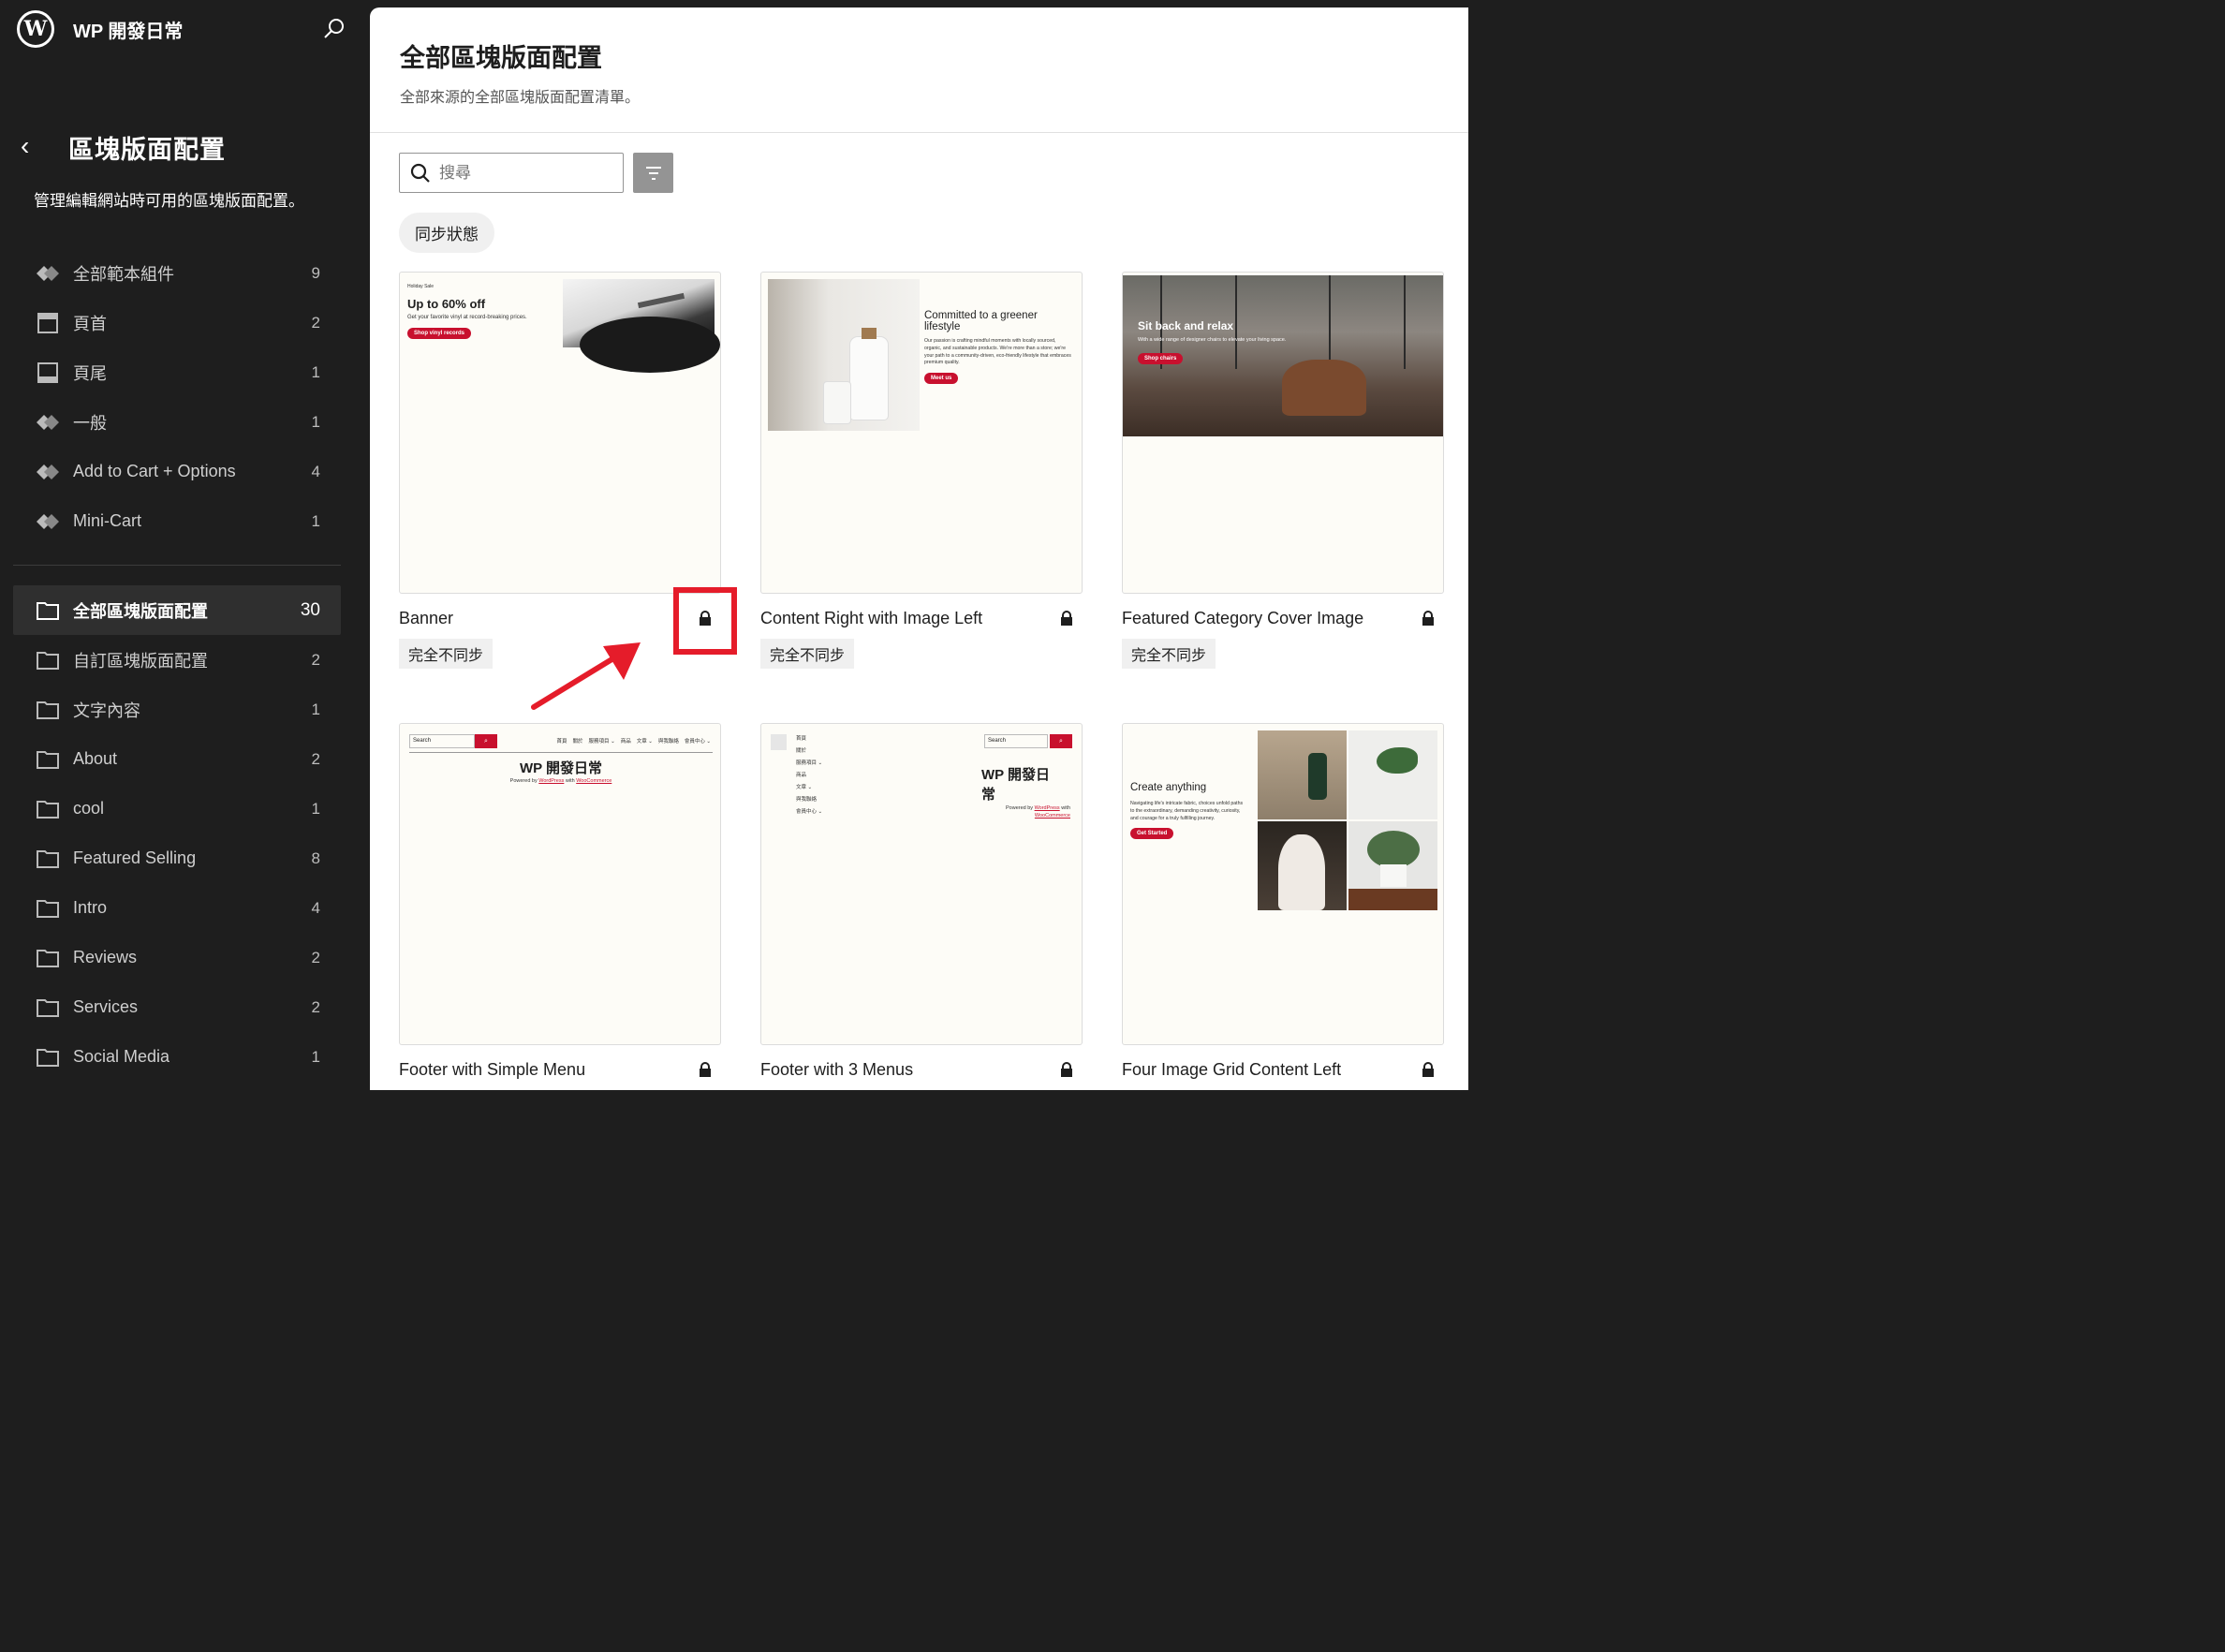  I want to click on turntable-image, so click(641, 326).